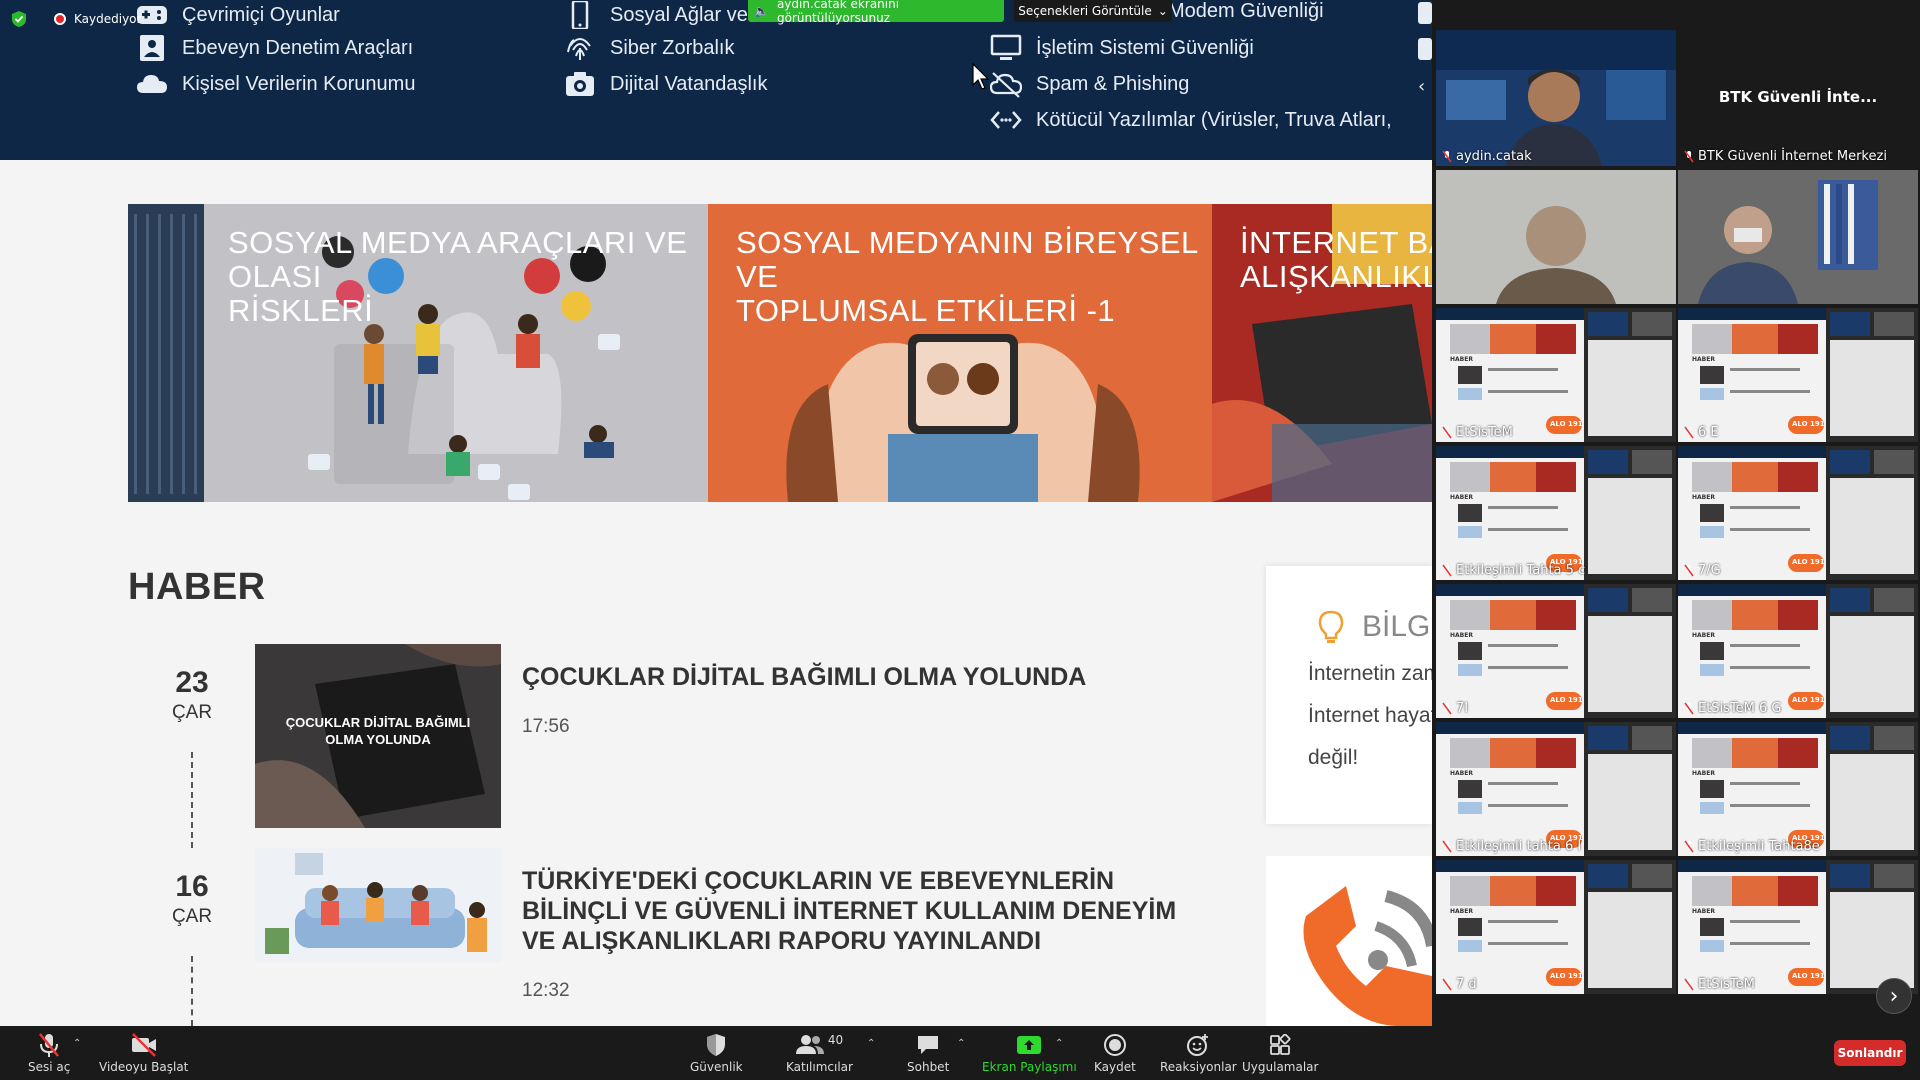 The width and height of the screenshot is (1920, 1080). I want to click on participant-tile: HABER ALO 191 6 E, so click(1798, 375).